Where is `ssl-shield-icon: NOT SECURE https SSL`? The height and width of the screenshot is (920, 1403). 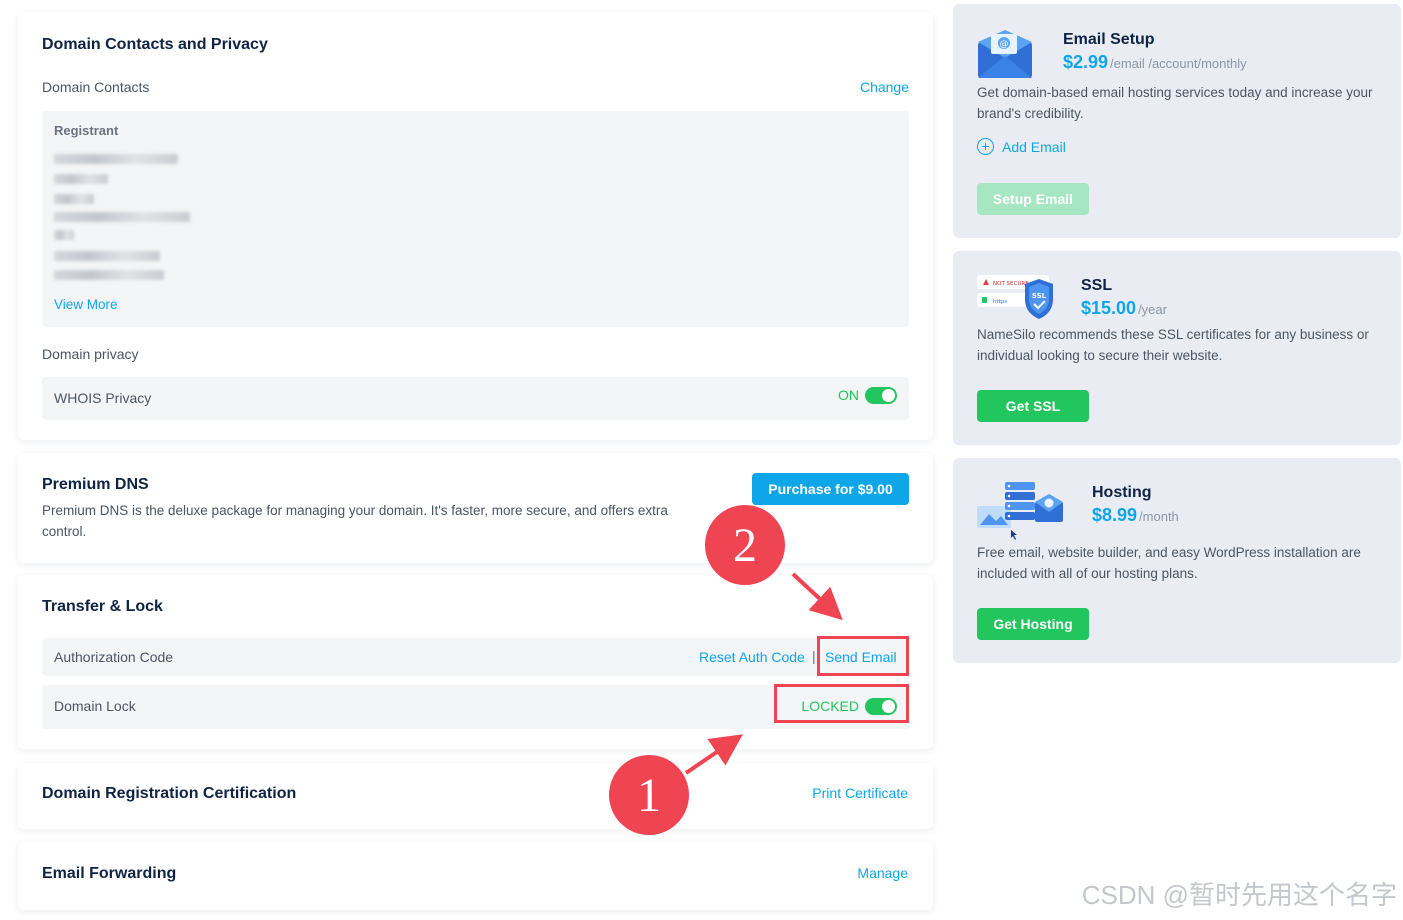
ssl-shield-icon: NOT SECURE https SSL is located at coordinates (1017, 299).